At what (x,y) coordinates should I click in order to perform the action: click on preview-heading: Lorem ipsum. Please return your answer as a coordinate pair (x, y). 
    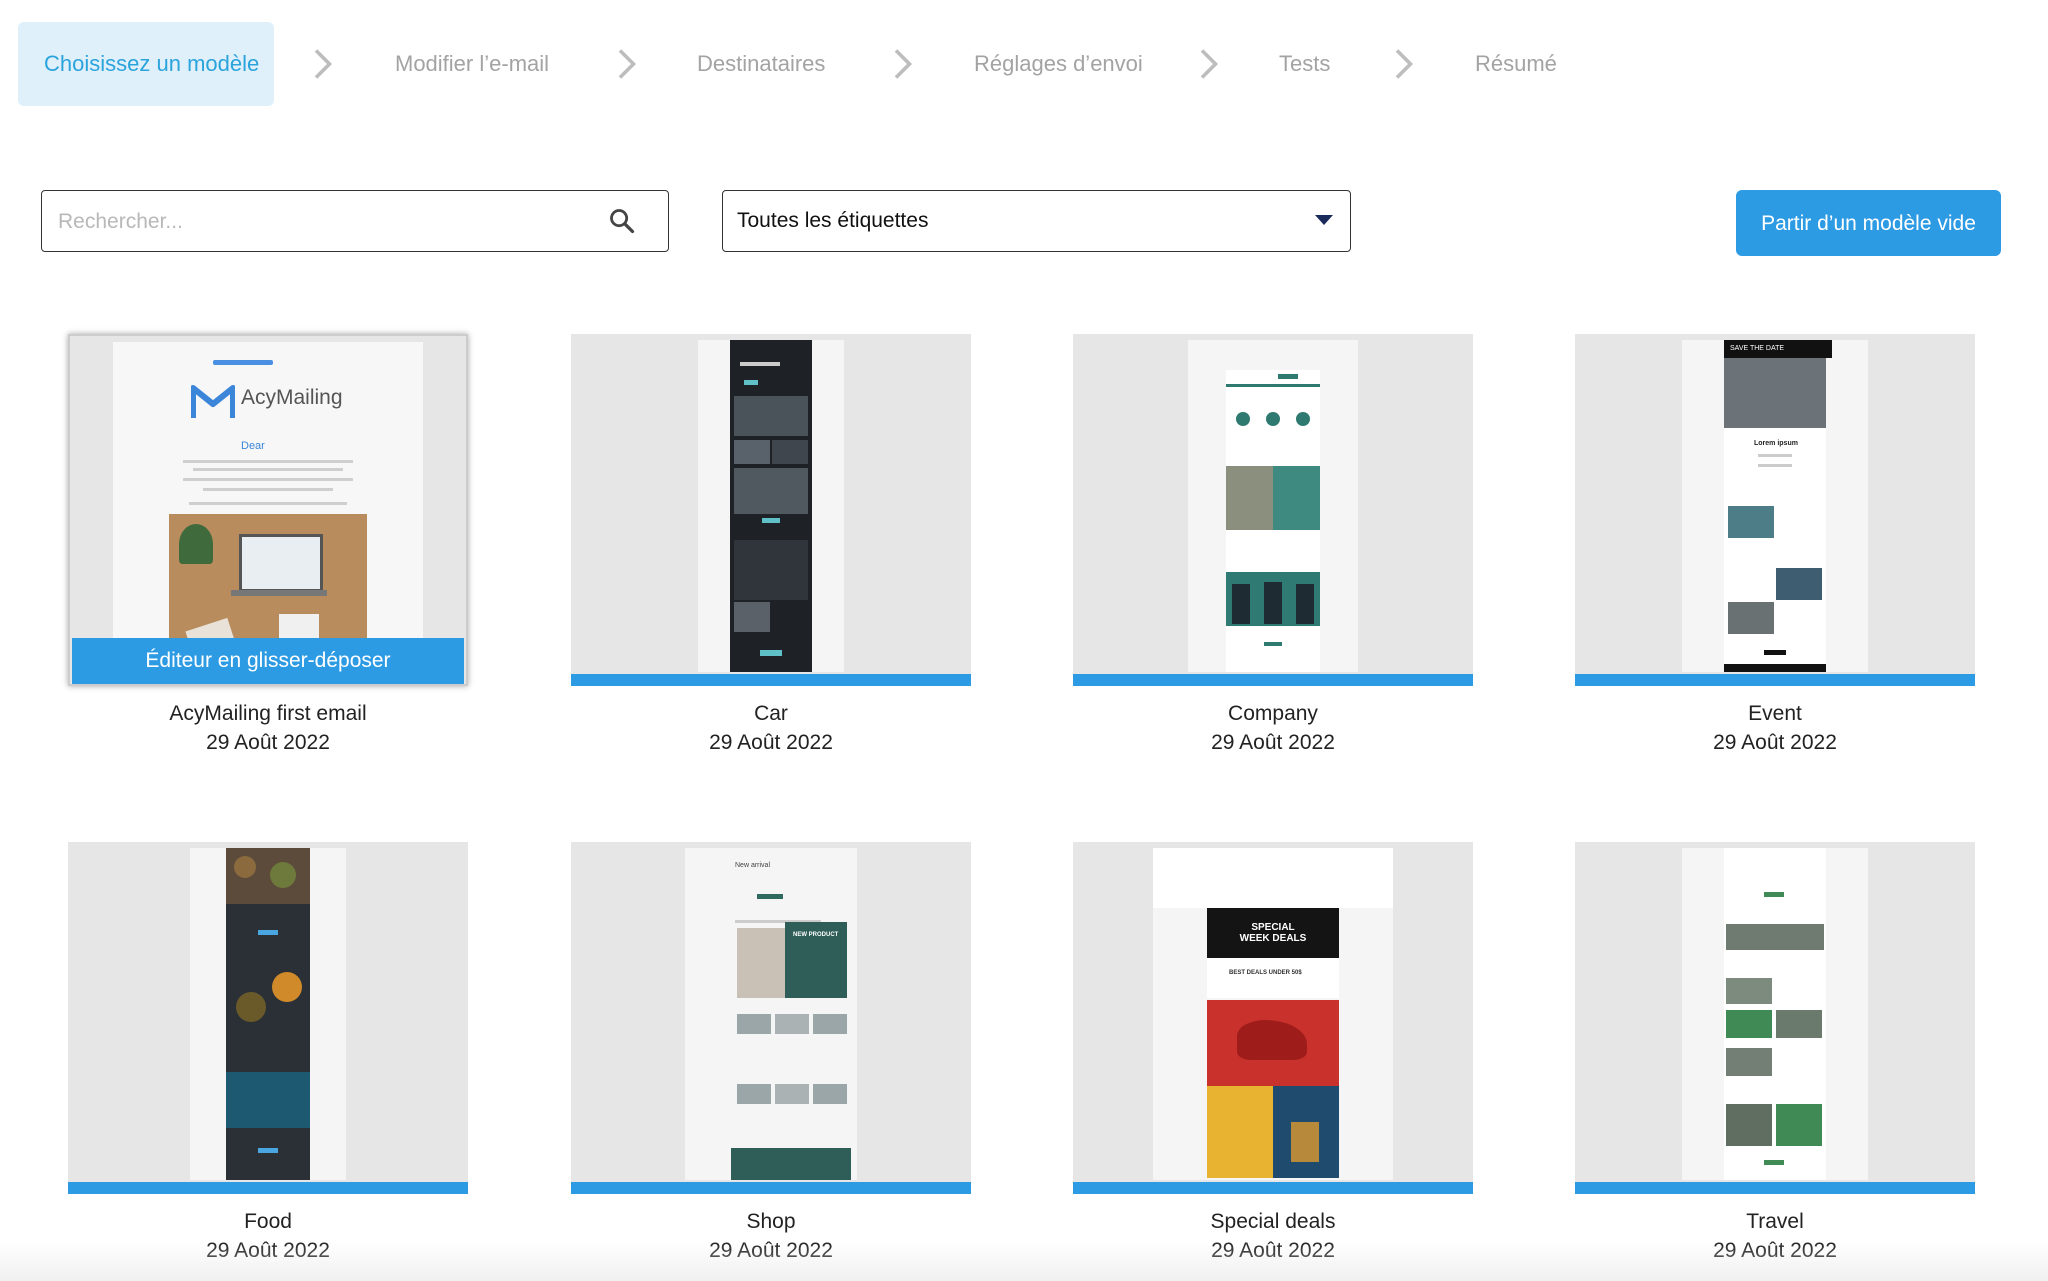
    Looking at the image, I should click on (1776, 443).